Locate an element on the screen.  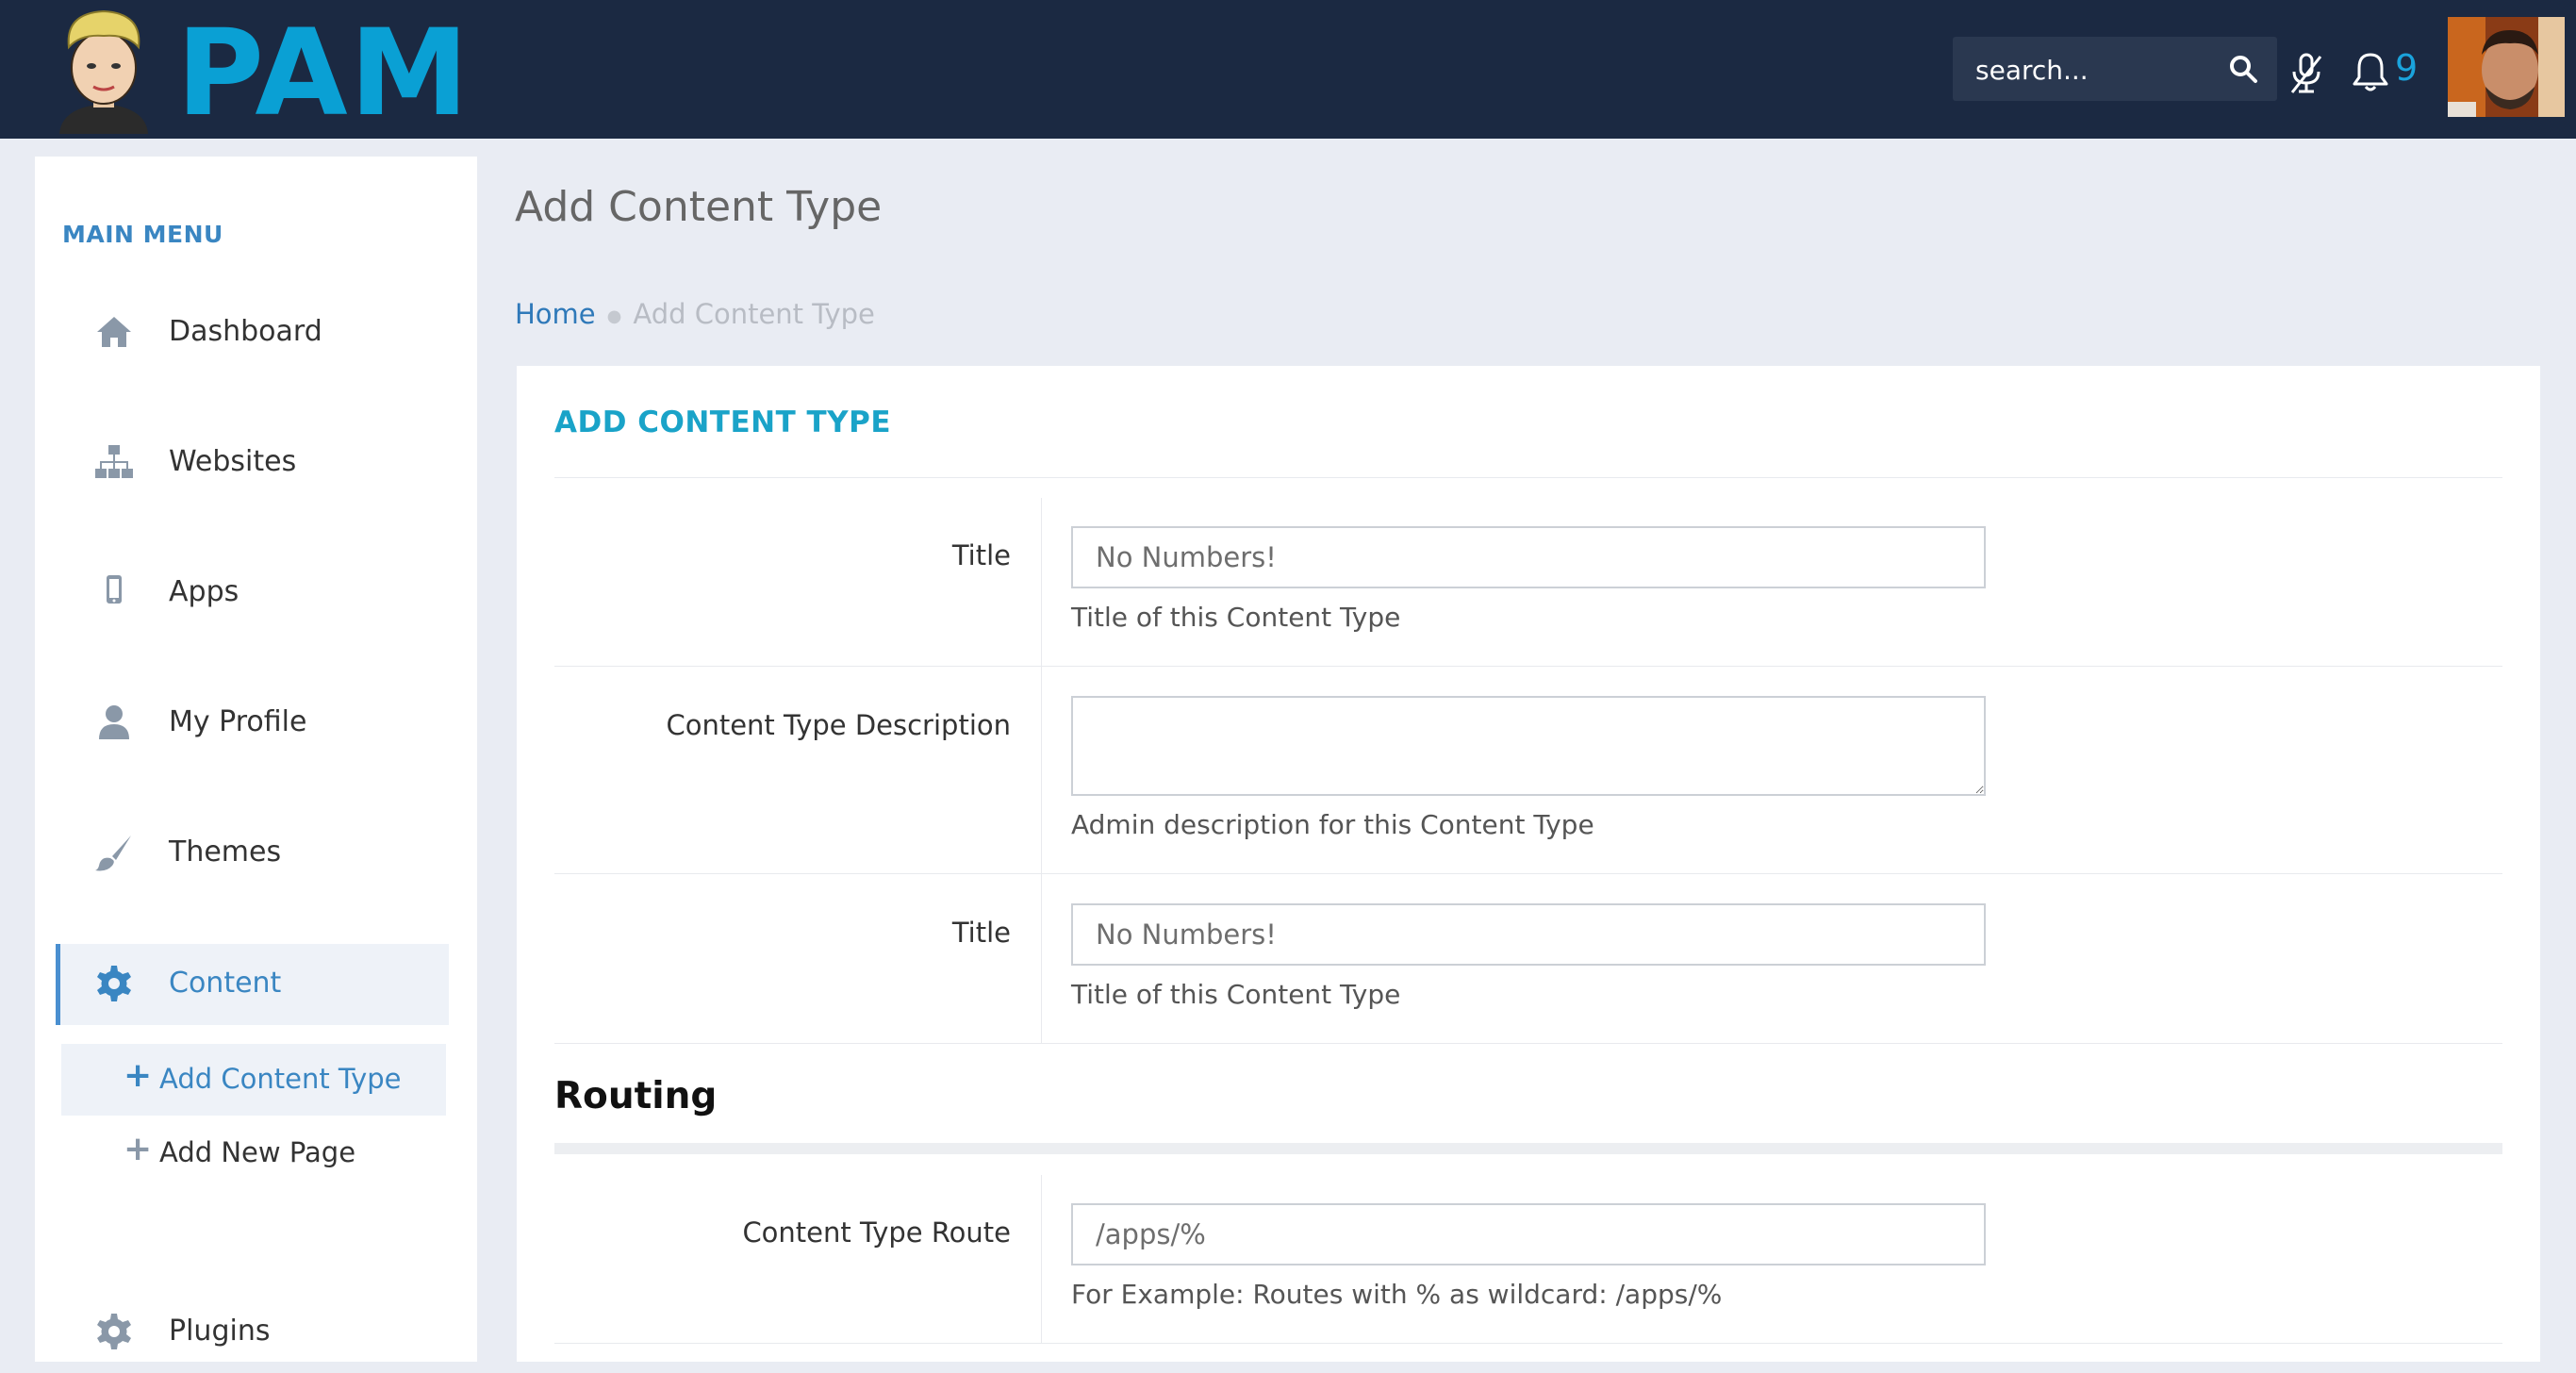
breadcrumb-current: Add Content Type is located at coordinates (754, 314).